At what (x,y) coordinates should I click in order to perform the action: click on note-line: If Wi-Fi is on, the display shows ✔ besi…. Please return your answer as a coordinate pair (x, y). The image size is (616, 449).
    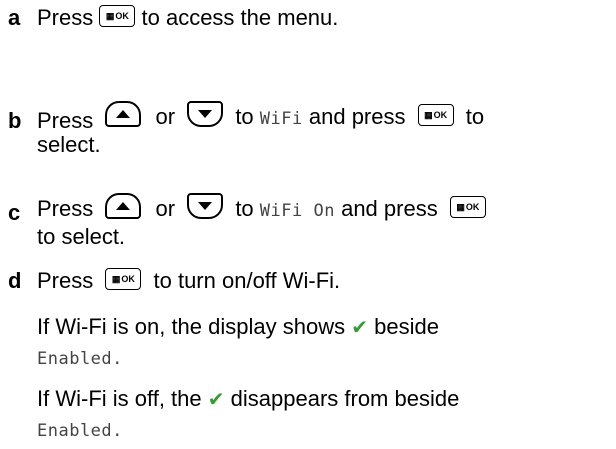
    Looking at the image, I should click on (238, 327).